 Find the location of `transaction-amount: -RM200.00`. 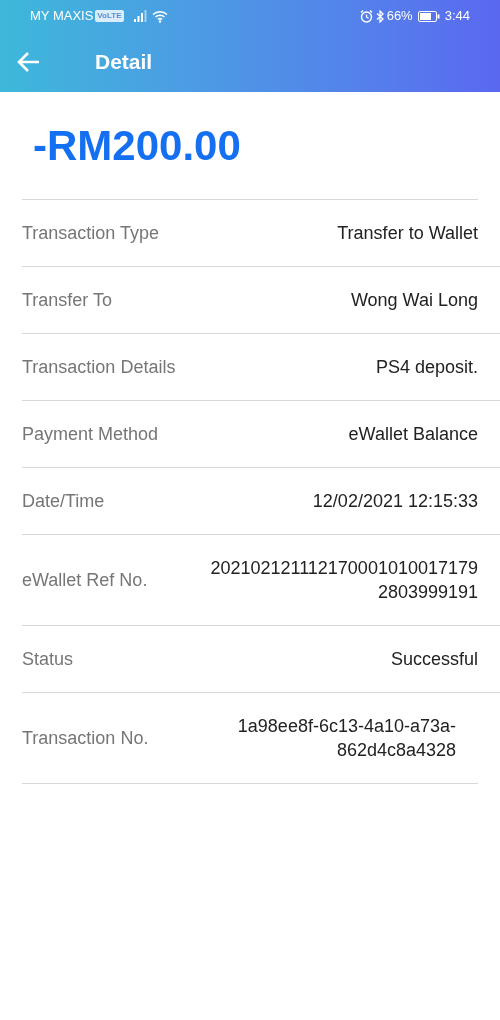

transaction-amount: -RM200.00 is located at coordinates (137, 146).